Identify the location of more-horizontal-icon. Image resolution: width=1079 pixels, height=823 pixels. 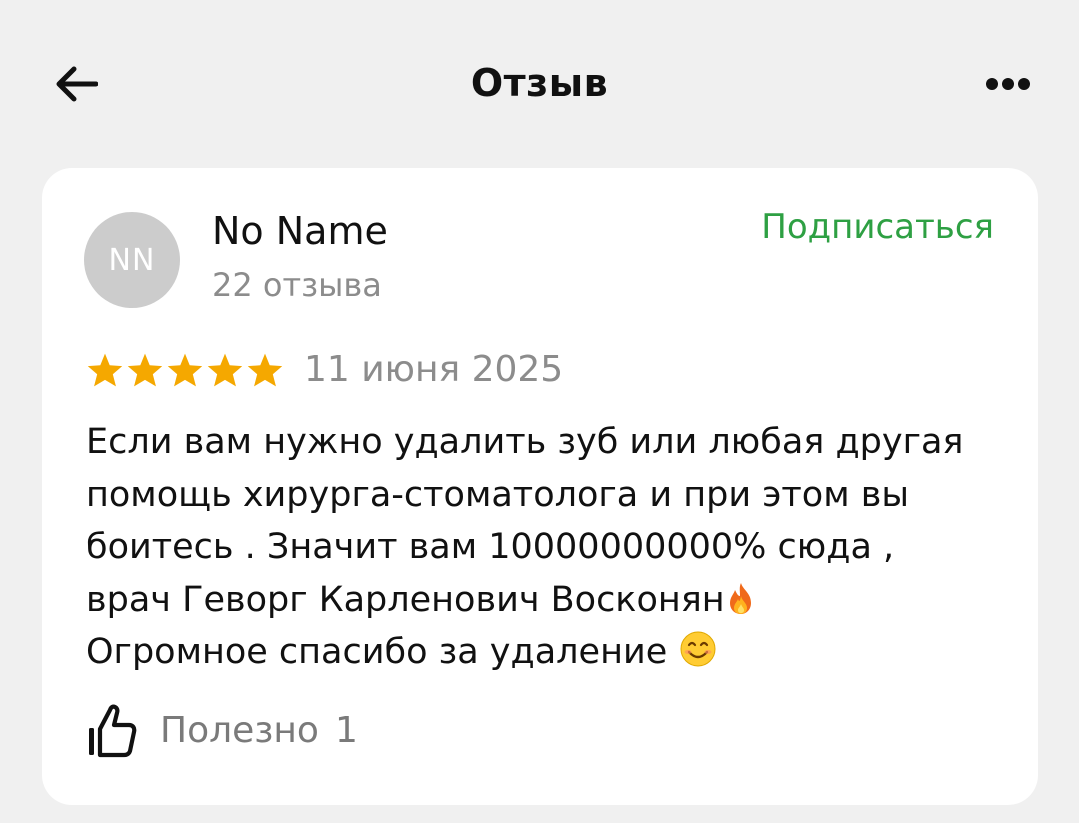
(1008, 84).